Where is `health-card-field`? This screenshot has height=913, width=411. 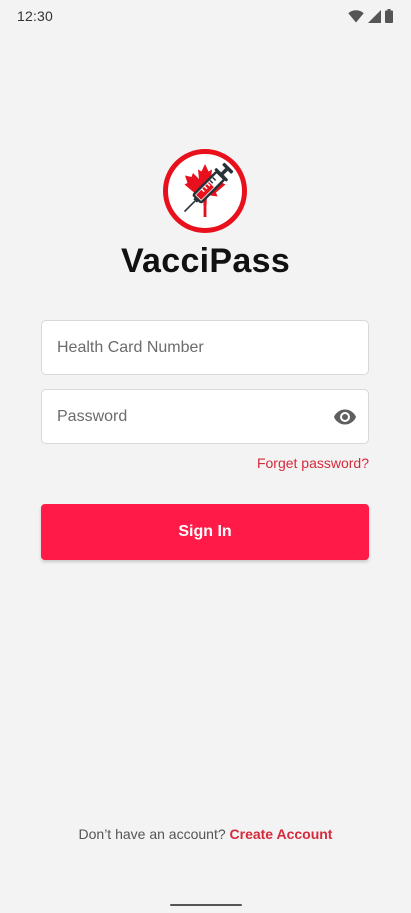 health-card-field is located at coordinates (205, 347).